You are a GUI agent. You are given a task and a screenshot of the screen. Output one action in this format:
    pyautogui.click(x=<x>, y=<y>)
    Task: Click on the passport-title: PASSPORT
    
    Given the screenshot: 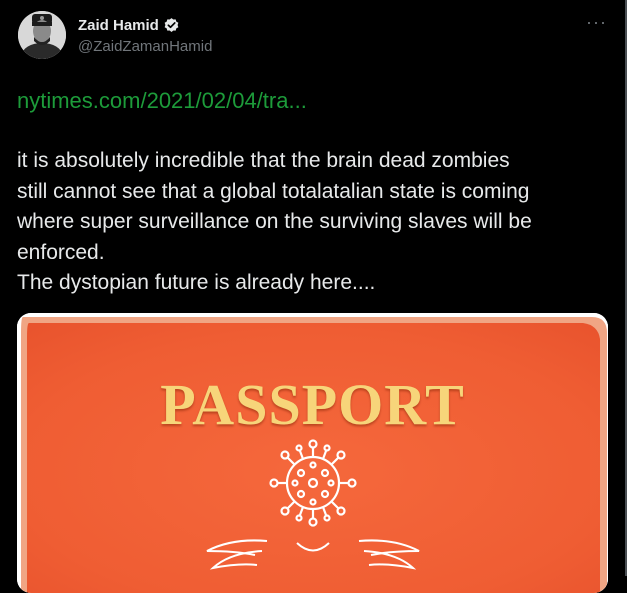 What is the action you would take?
    pyautogui.click(x=312, y=404)
    